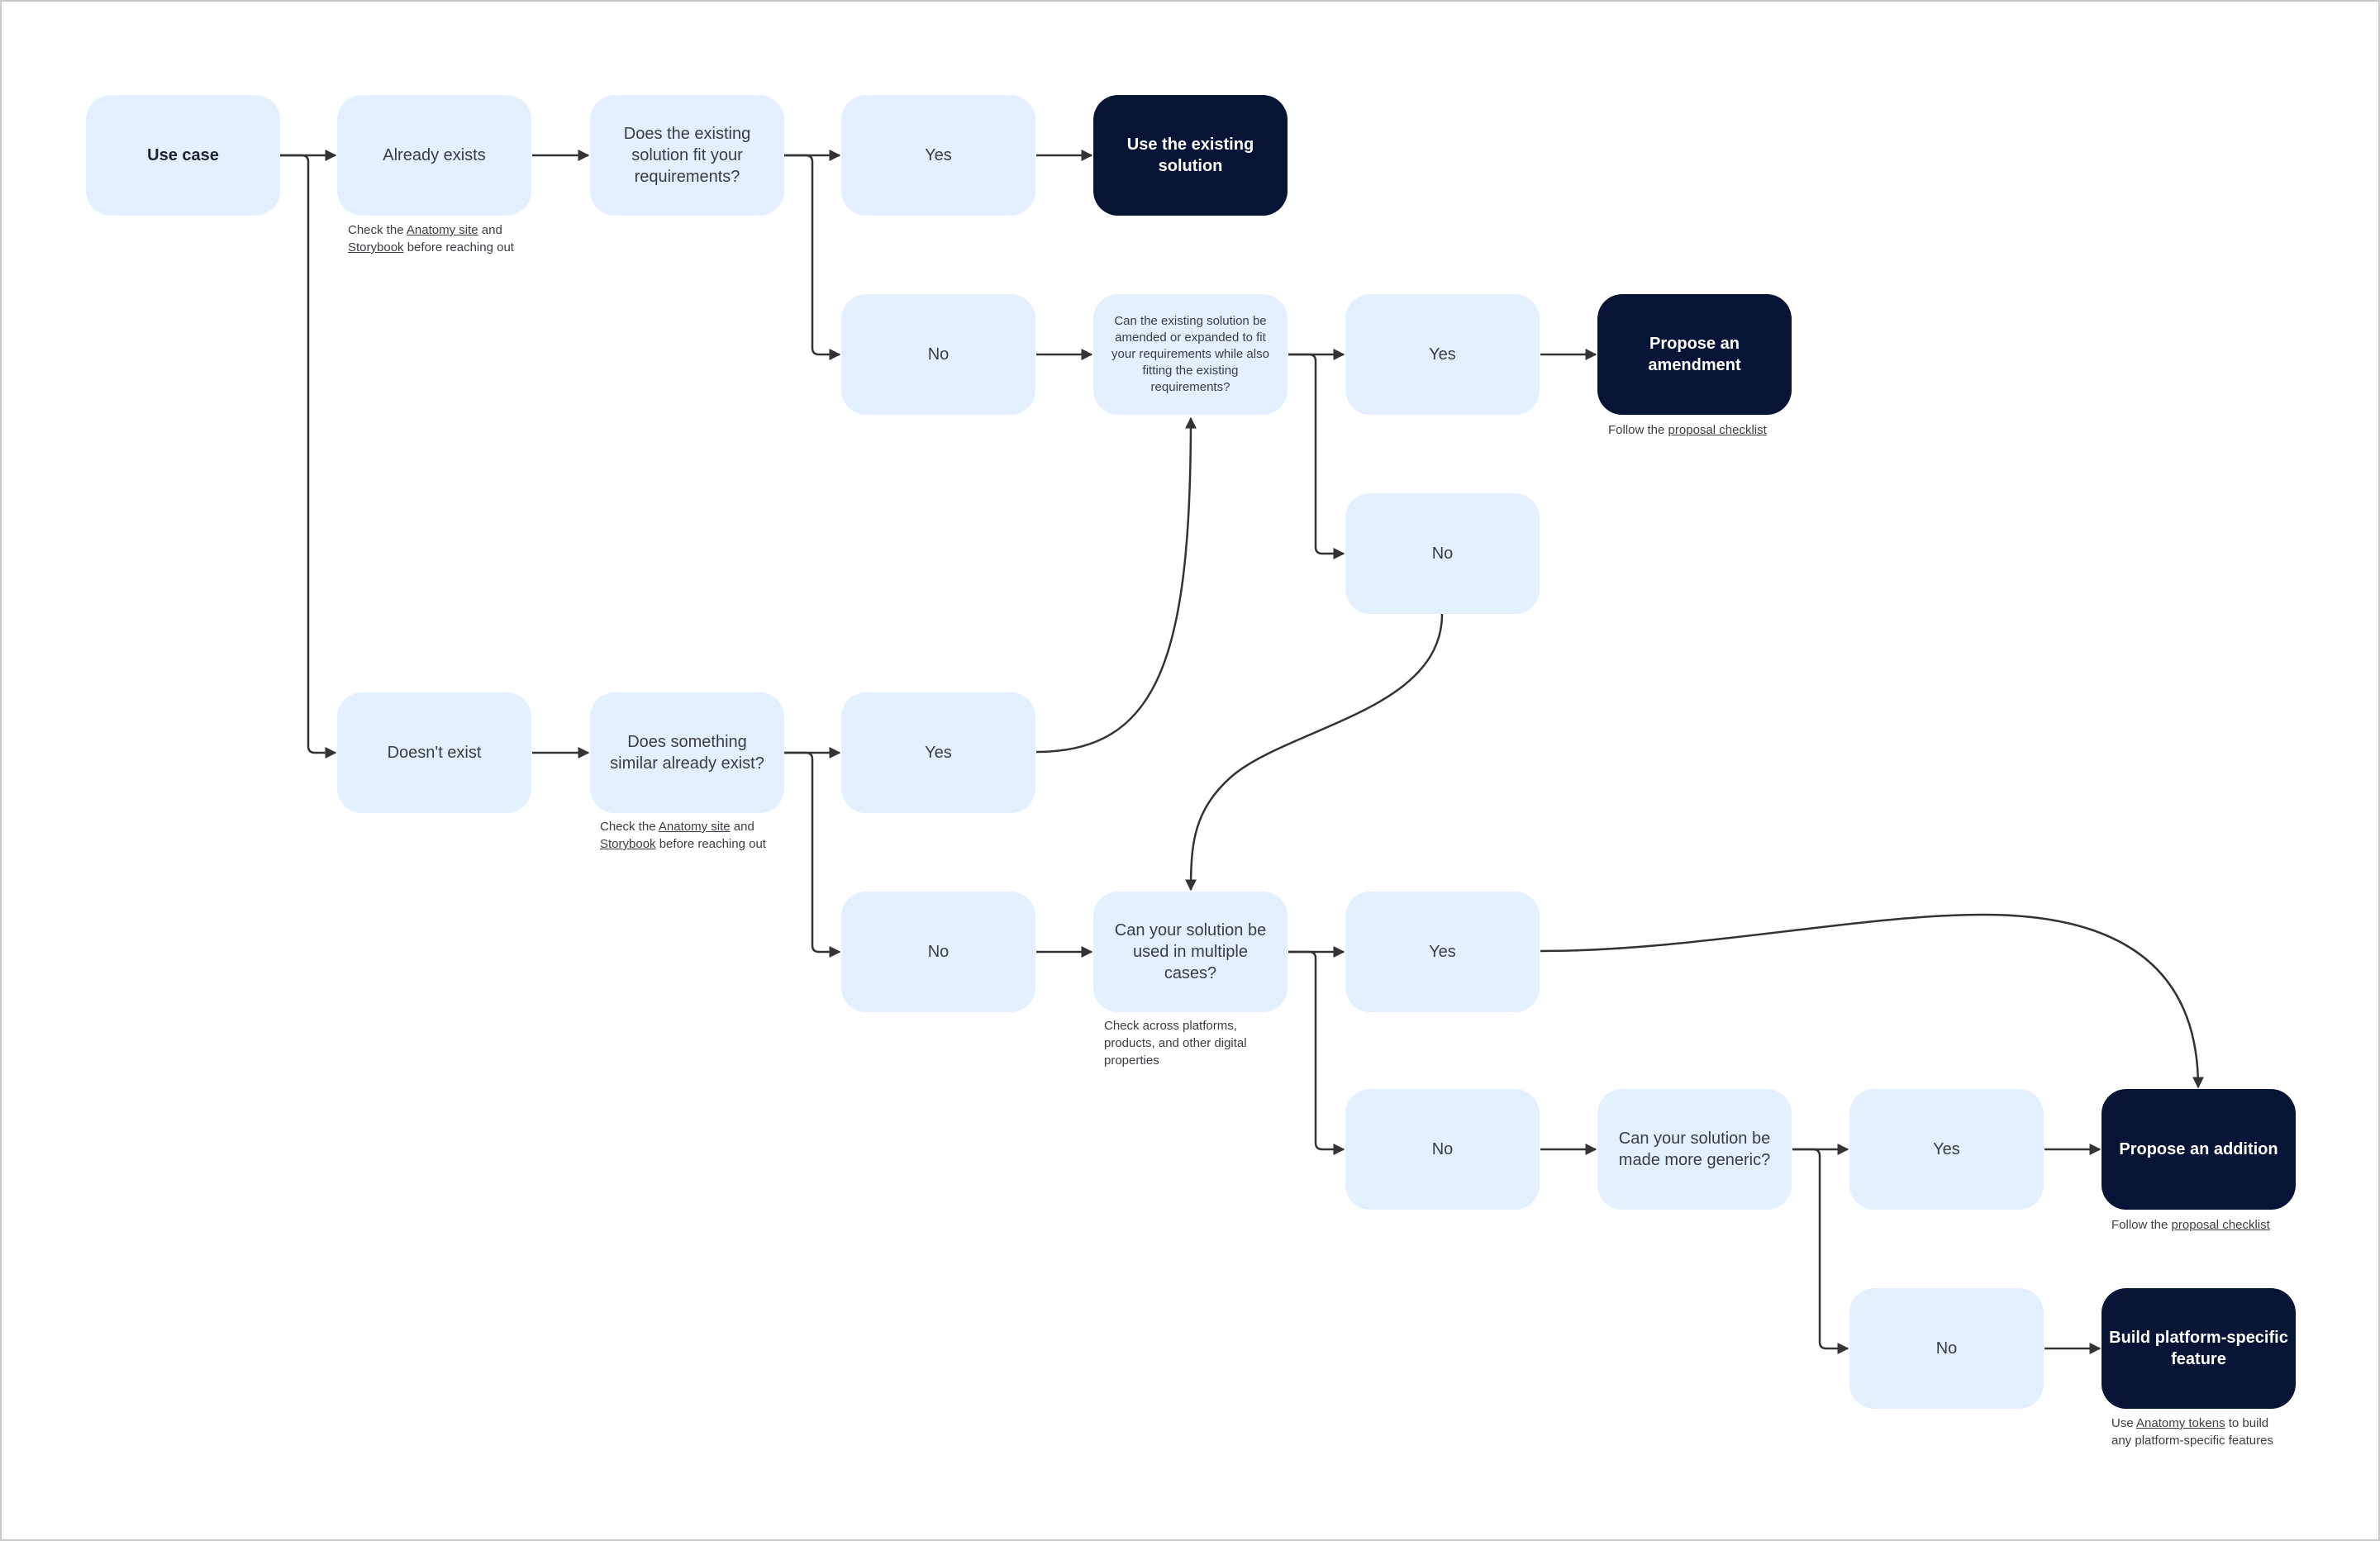 This screenshot has width=2380, height=1541. I want to click on node-amend-no: No, so click(1442, 553).